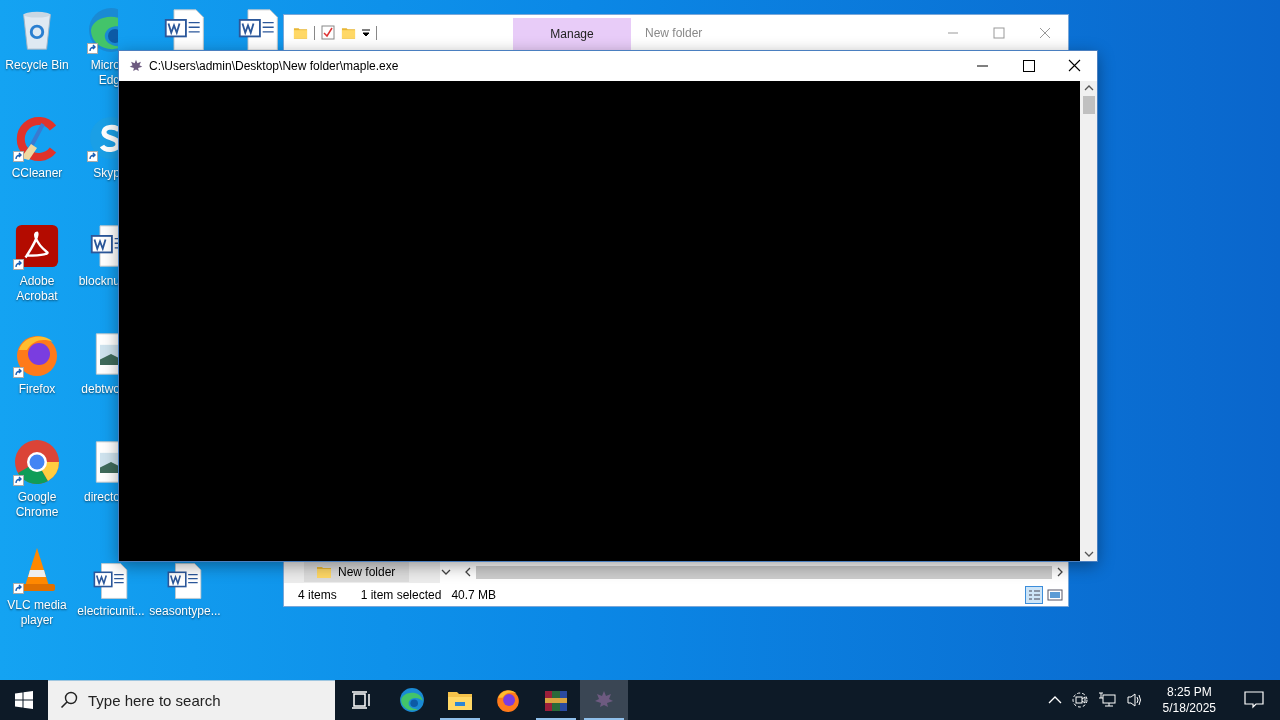 The width and height of the screenshot is (1280, 720). Describe the element at coordinates (1106, 700) in the screenshot. I see `network-icon` at that location.